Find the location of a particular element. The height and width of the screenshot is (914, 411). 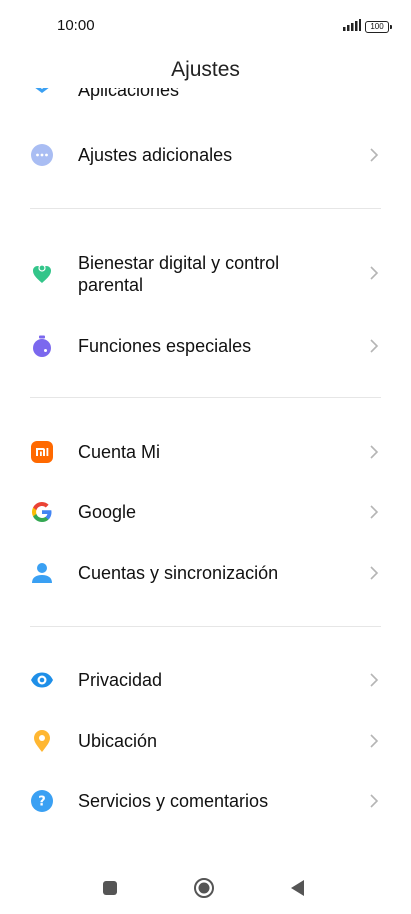

account-sync-icon is located at coordinates (42, 573).